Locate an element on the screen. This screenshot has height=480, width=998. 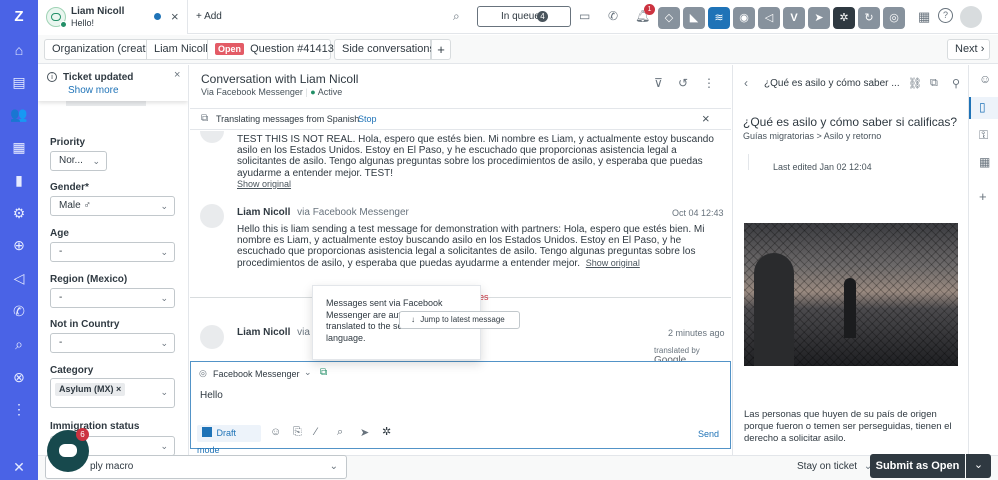
stop-translation-link: Stop is located at coordinates (367, 119).